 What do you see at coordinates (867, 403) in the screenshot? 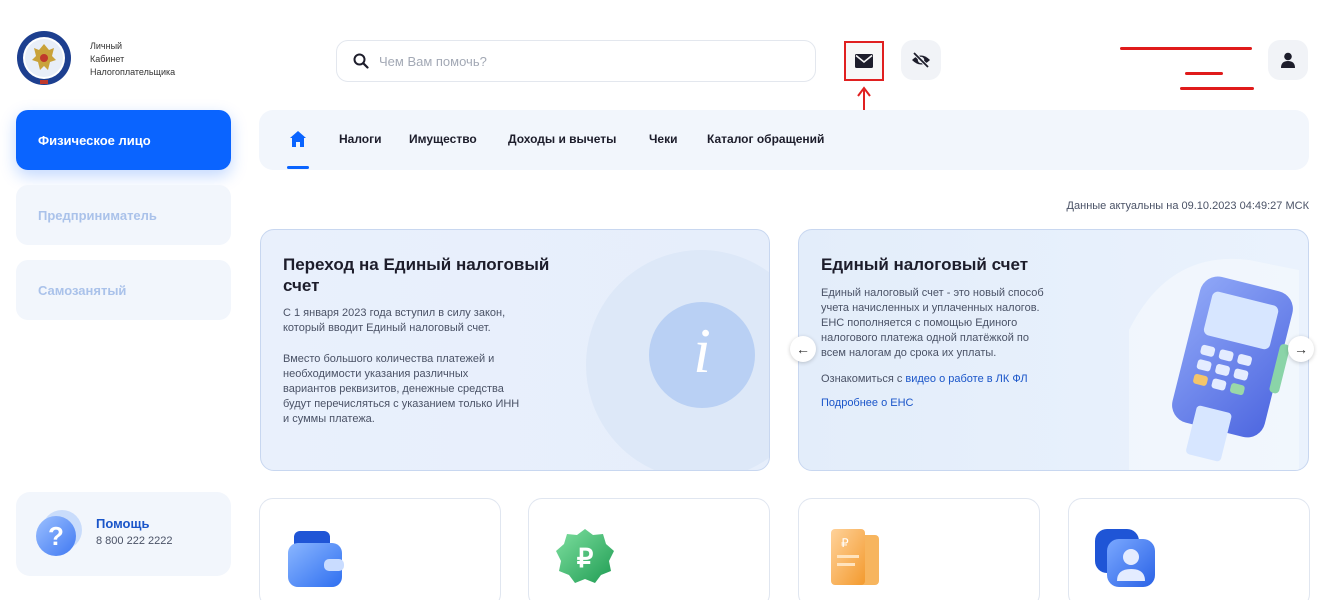
I see `more-about-ens-link: Подробнее о ЕНС` at bounding box center [867, 403].